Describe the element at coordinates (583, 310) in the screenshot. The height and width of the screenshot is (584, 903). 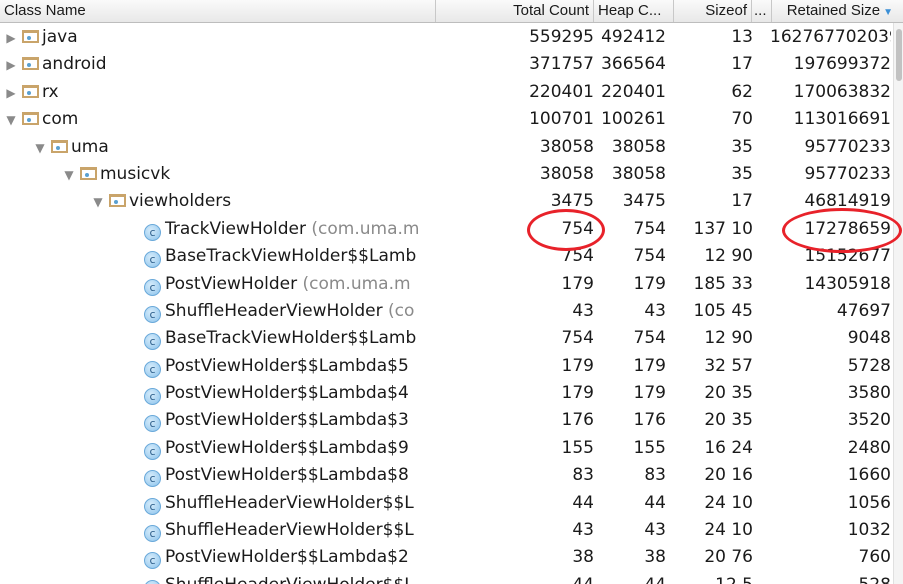
I see `cell-total-count: 43` at that location.